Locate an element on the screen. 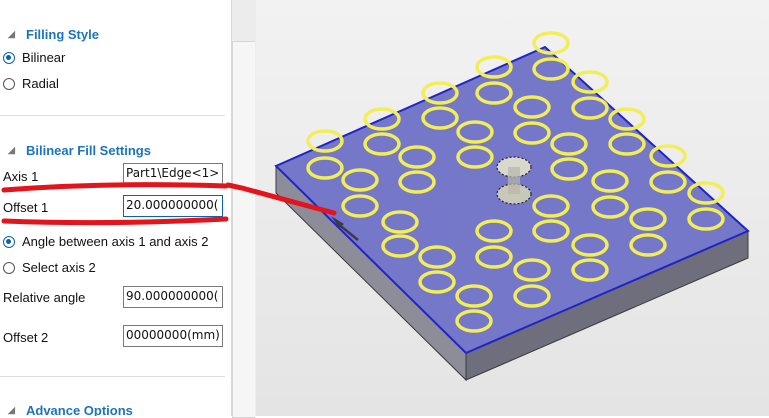  selected-hole-shaft is located at coordinates (514, 180).